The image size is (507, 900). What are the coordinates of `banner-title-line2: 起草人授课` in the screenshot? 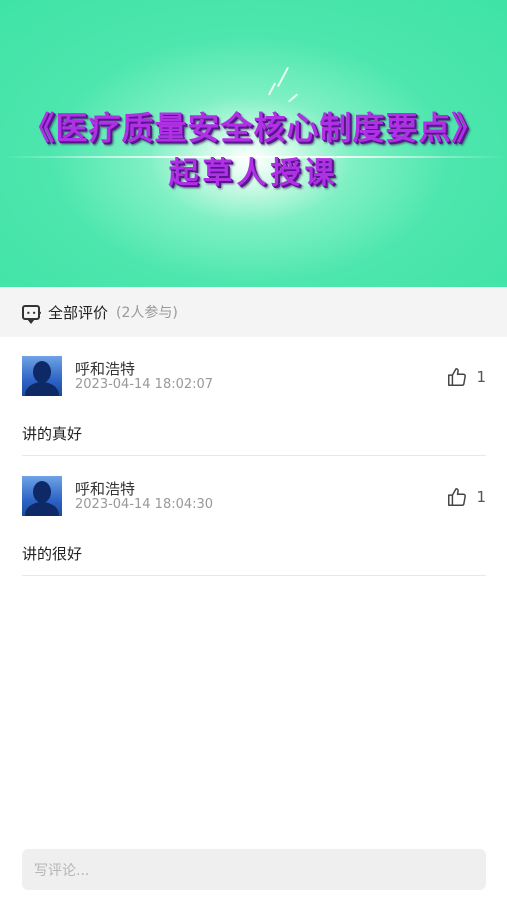 It's located at (253, 173).